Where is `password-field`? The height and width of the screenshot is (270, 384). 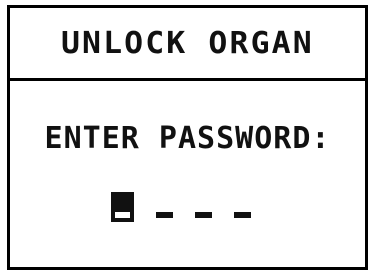
password-field is located at coordinates (181, 206).